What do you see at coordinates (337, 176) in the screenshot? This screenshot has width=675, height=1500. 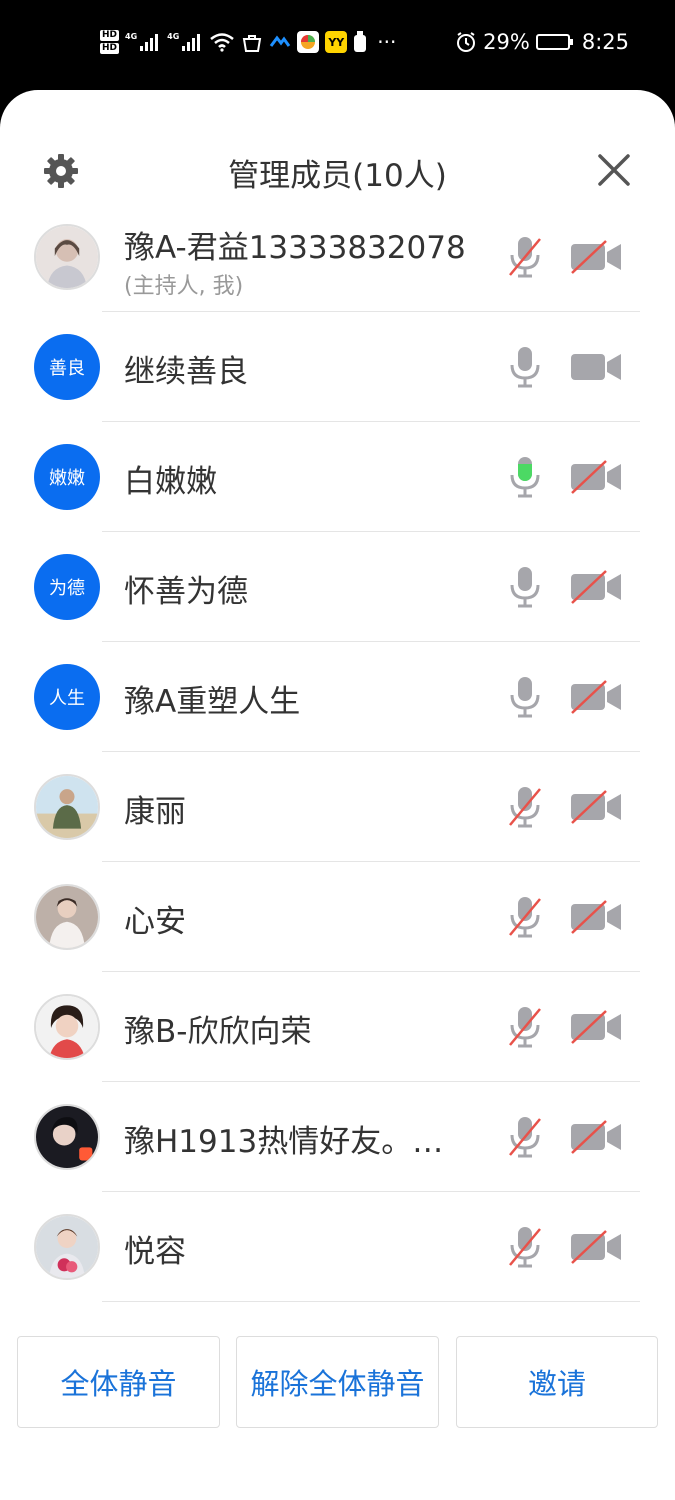 I see `page-title: 管理成员(10人)` at bounding box center [337, 176].